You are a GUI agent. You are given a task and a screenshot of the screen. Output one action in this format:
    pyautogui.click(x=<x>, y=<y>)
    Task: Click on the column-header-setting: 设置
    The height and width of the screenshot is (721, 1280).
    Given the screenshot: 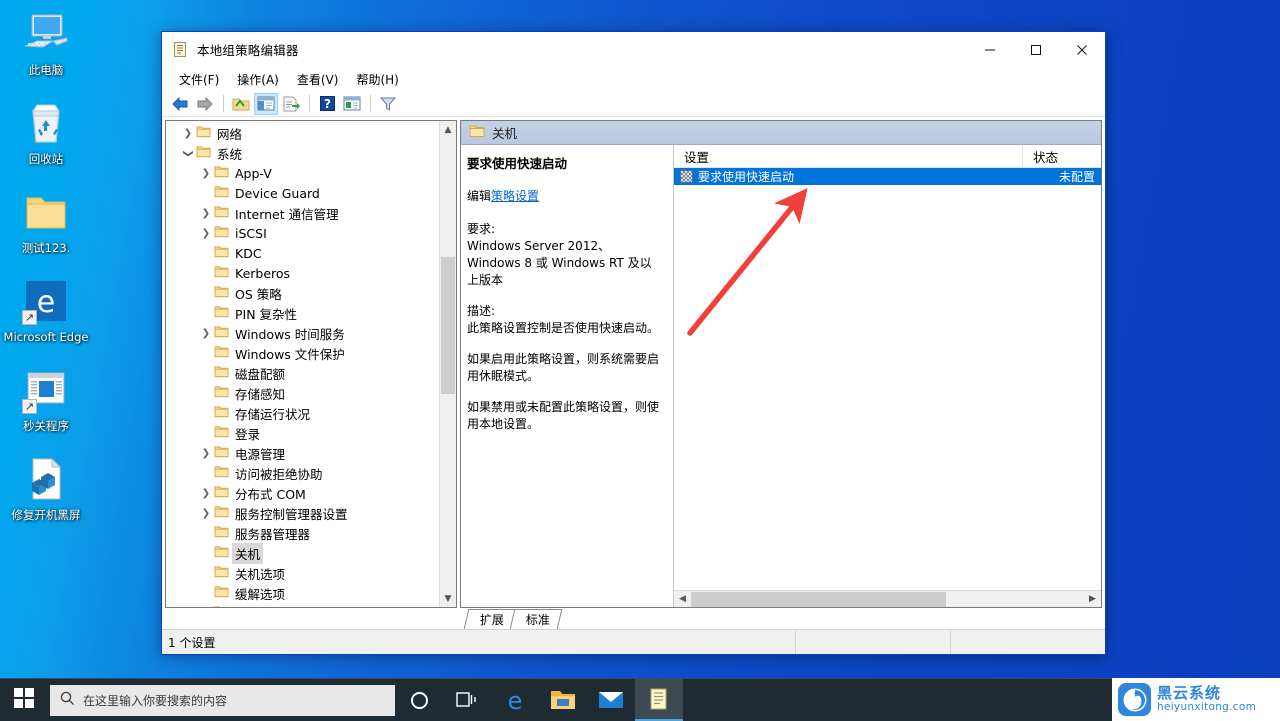 What is the action you would take?
    pyautogui.click(x=848, y=156)
    